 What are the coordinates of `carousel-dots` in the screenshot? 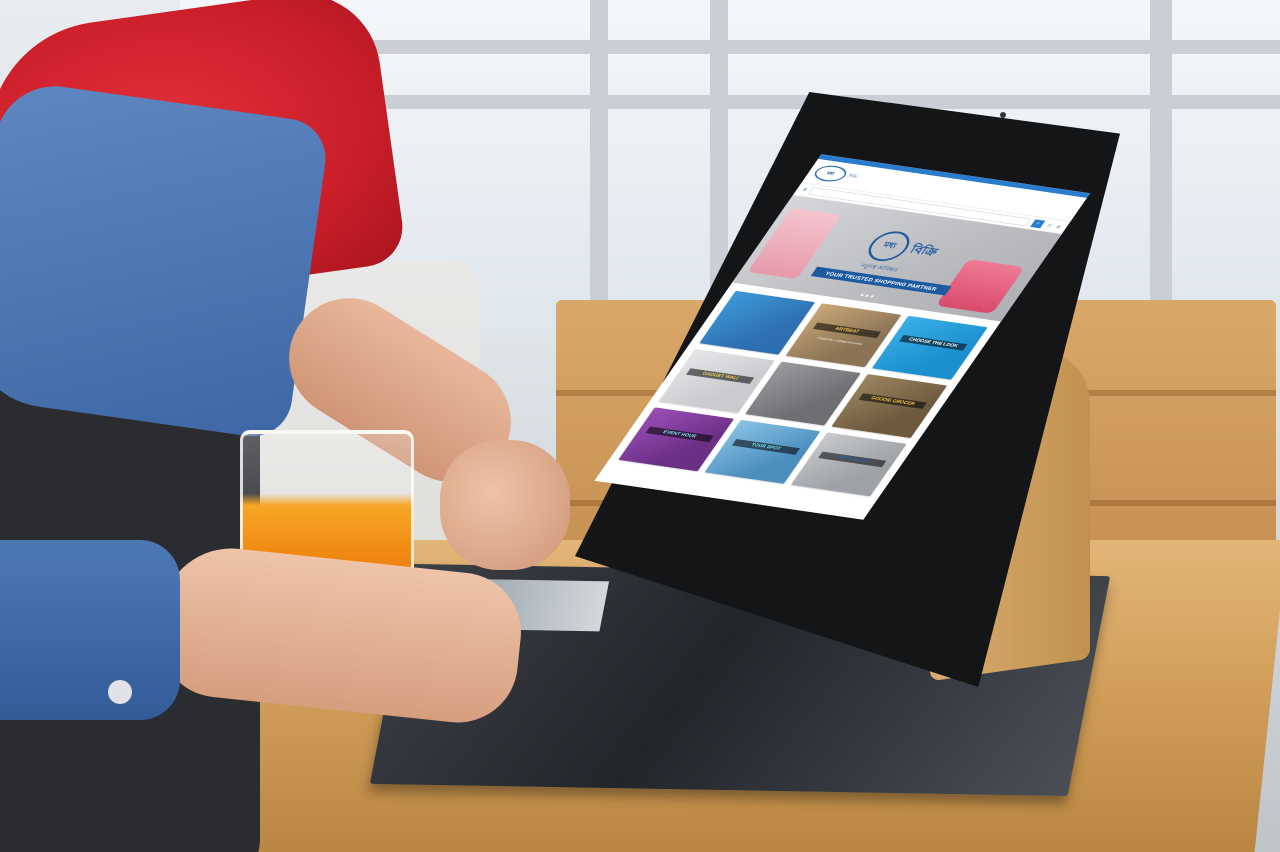 It's located at (867, 295).